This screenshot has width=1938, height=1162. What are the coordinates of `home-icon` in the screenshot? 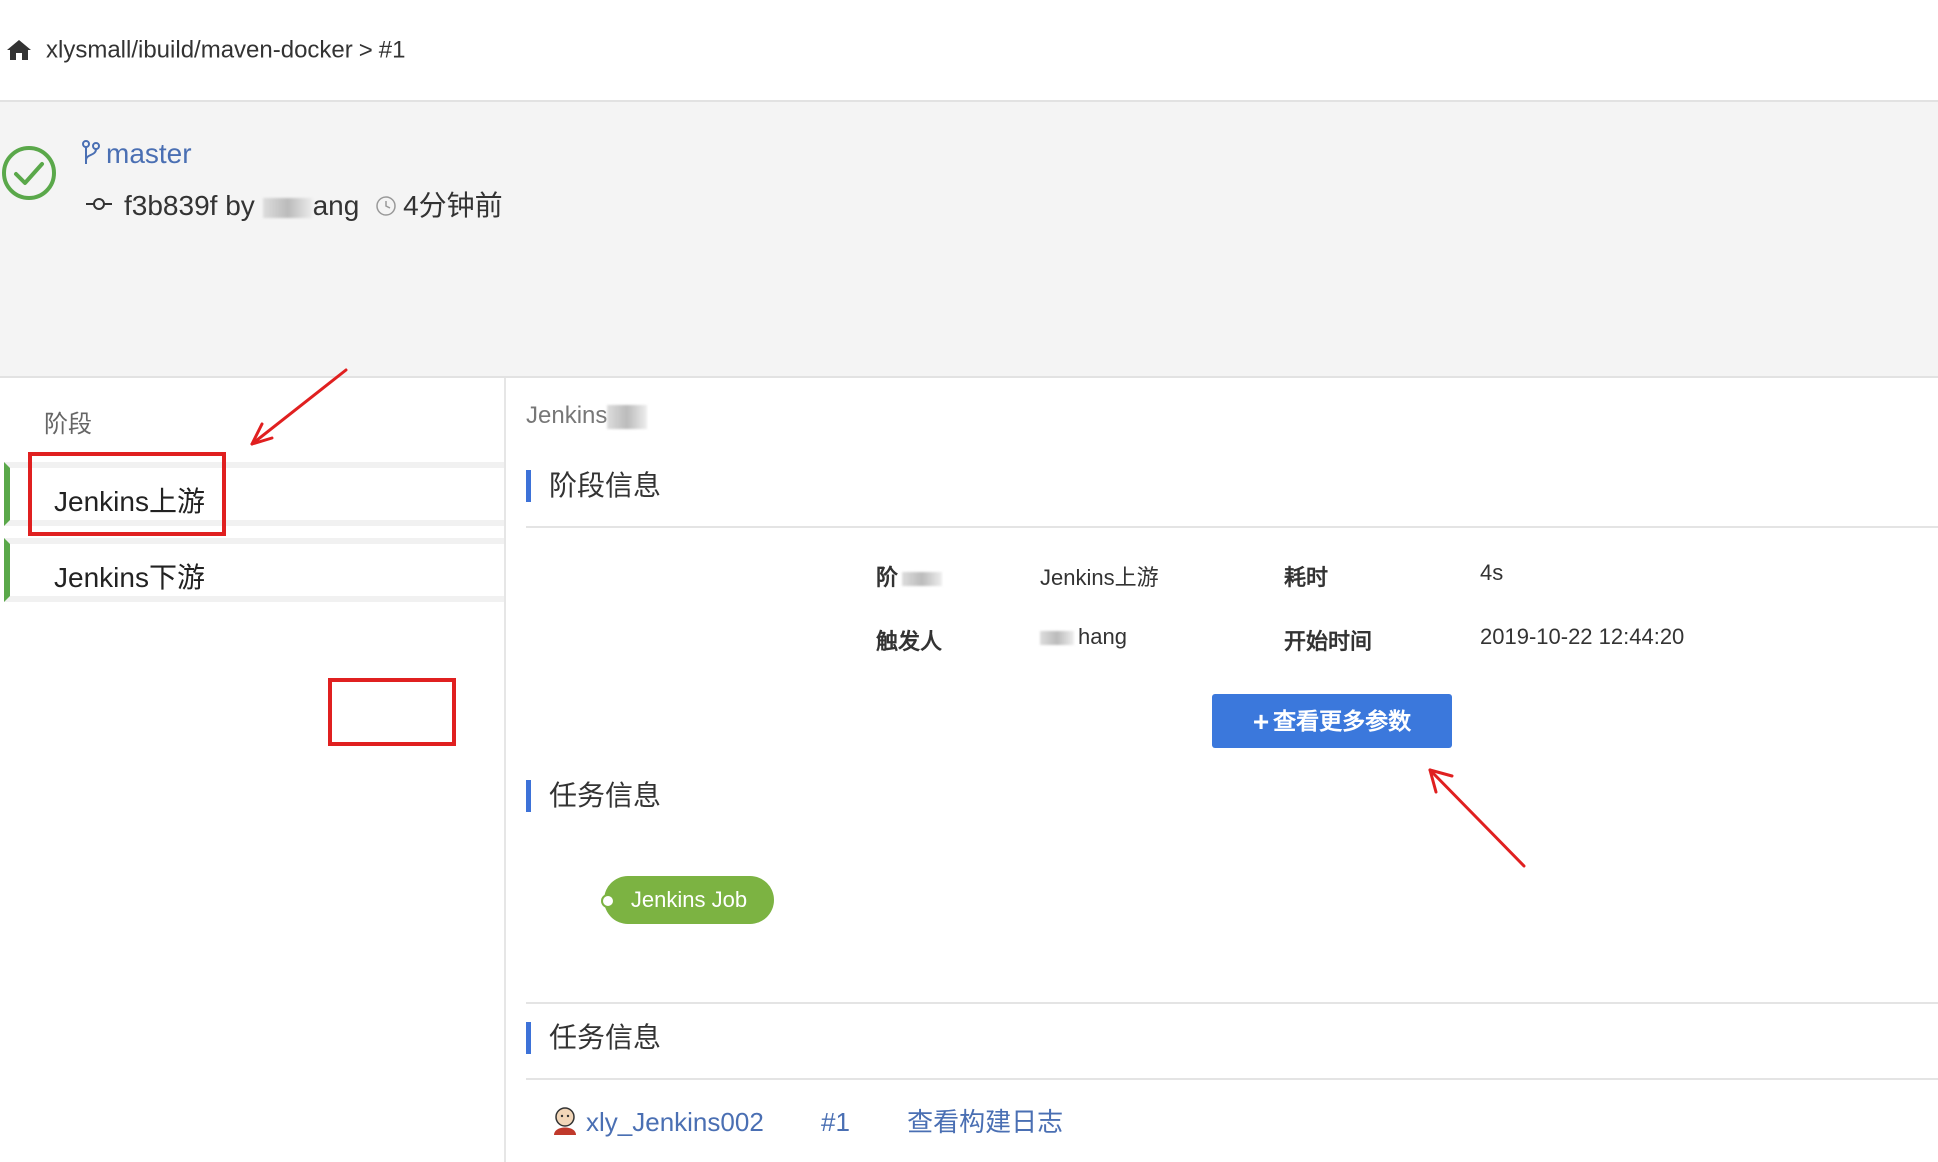 It's located at (19, 50).